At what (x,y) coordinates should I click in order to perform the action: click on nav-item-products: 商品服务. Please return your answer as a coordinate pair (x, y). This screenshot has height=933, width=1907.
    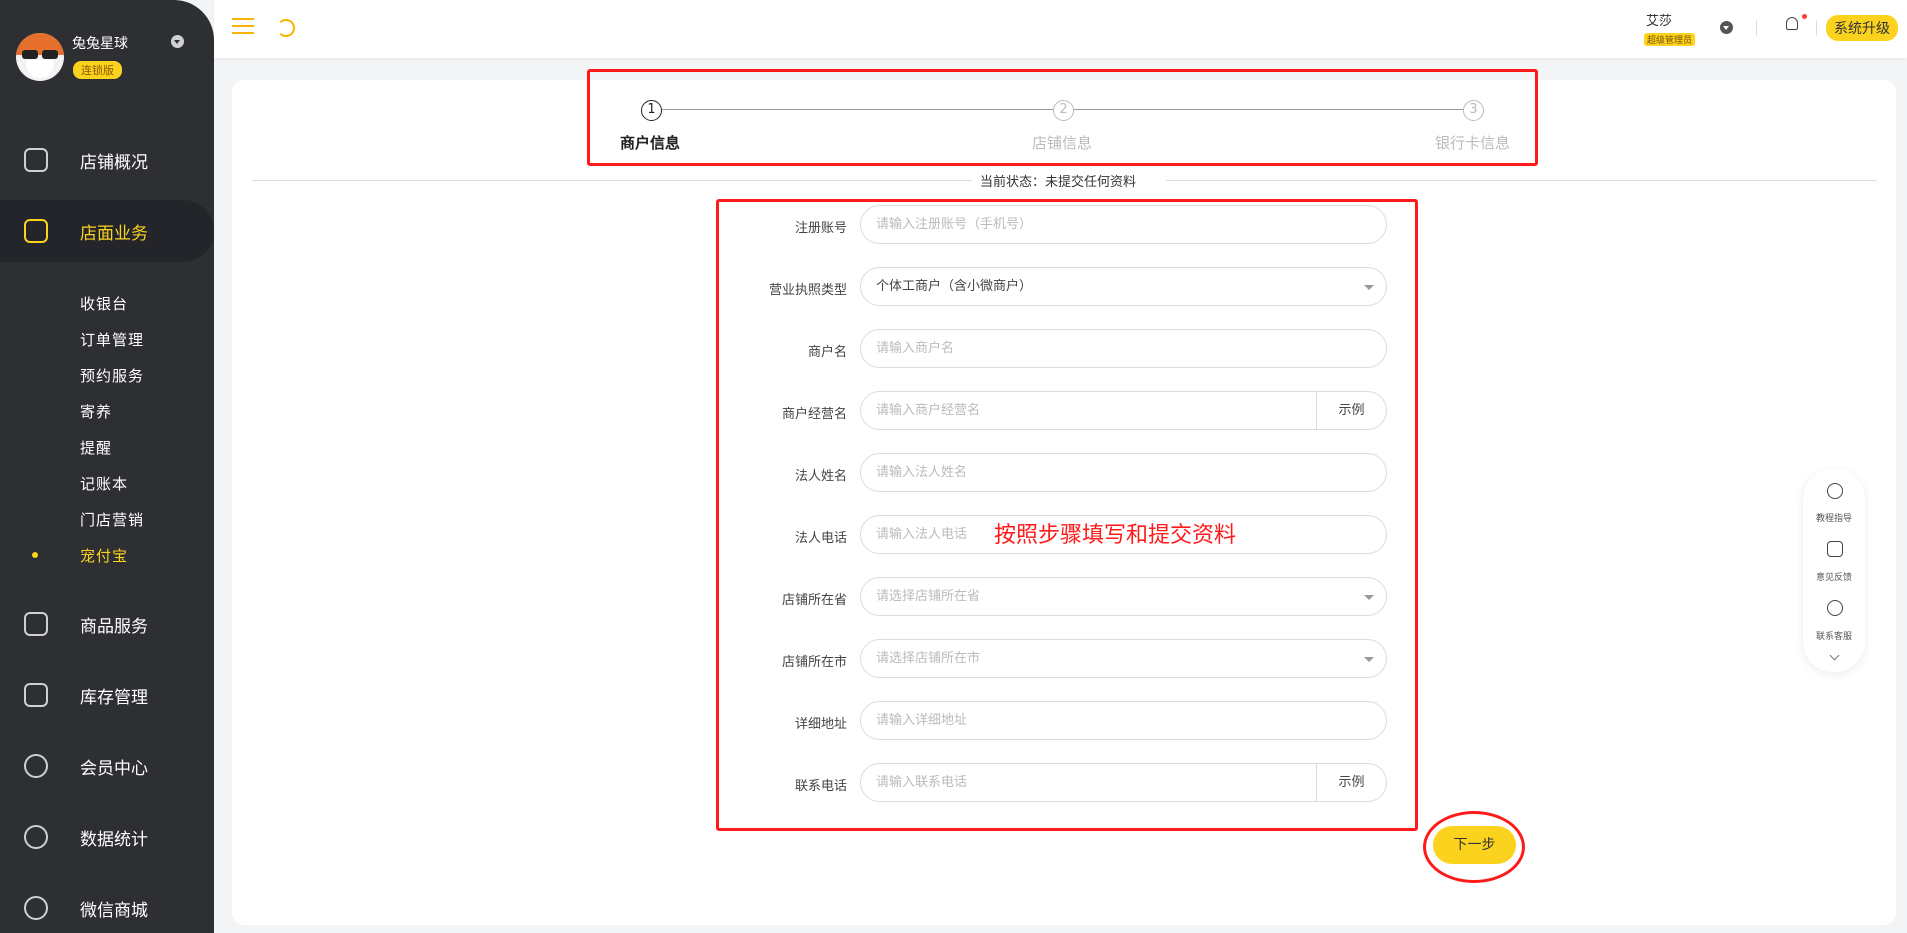
    Looking at the image, I should click on (107, 624).